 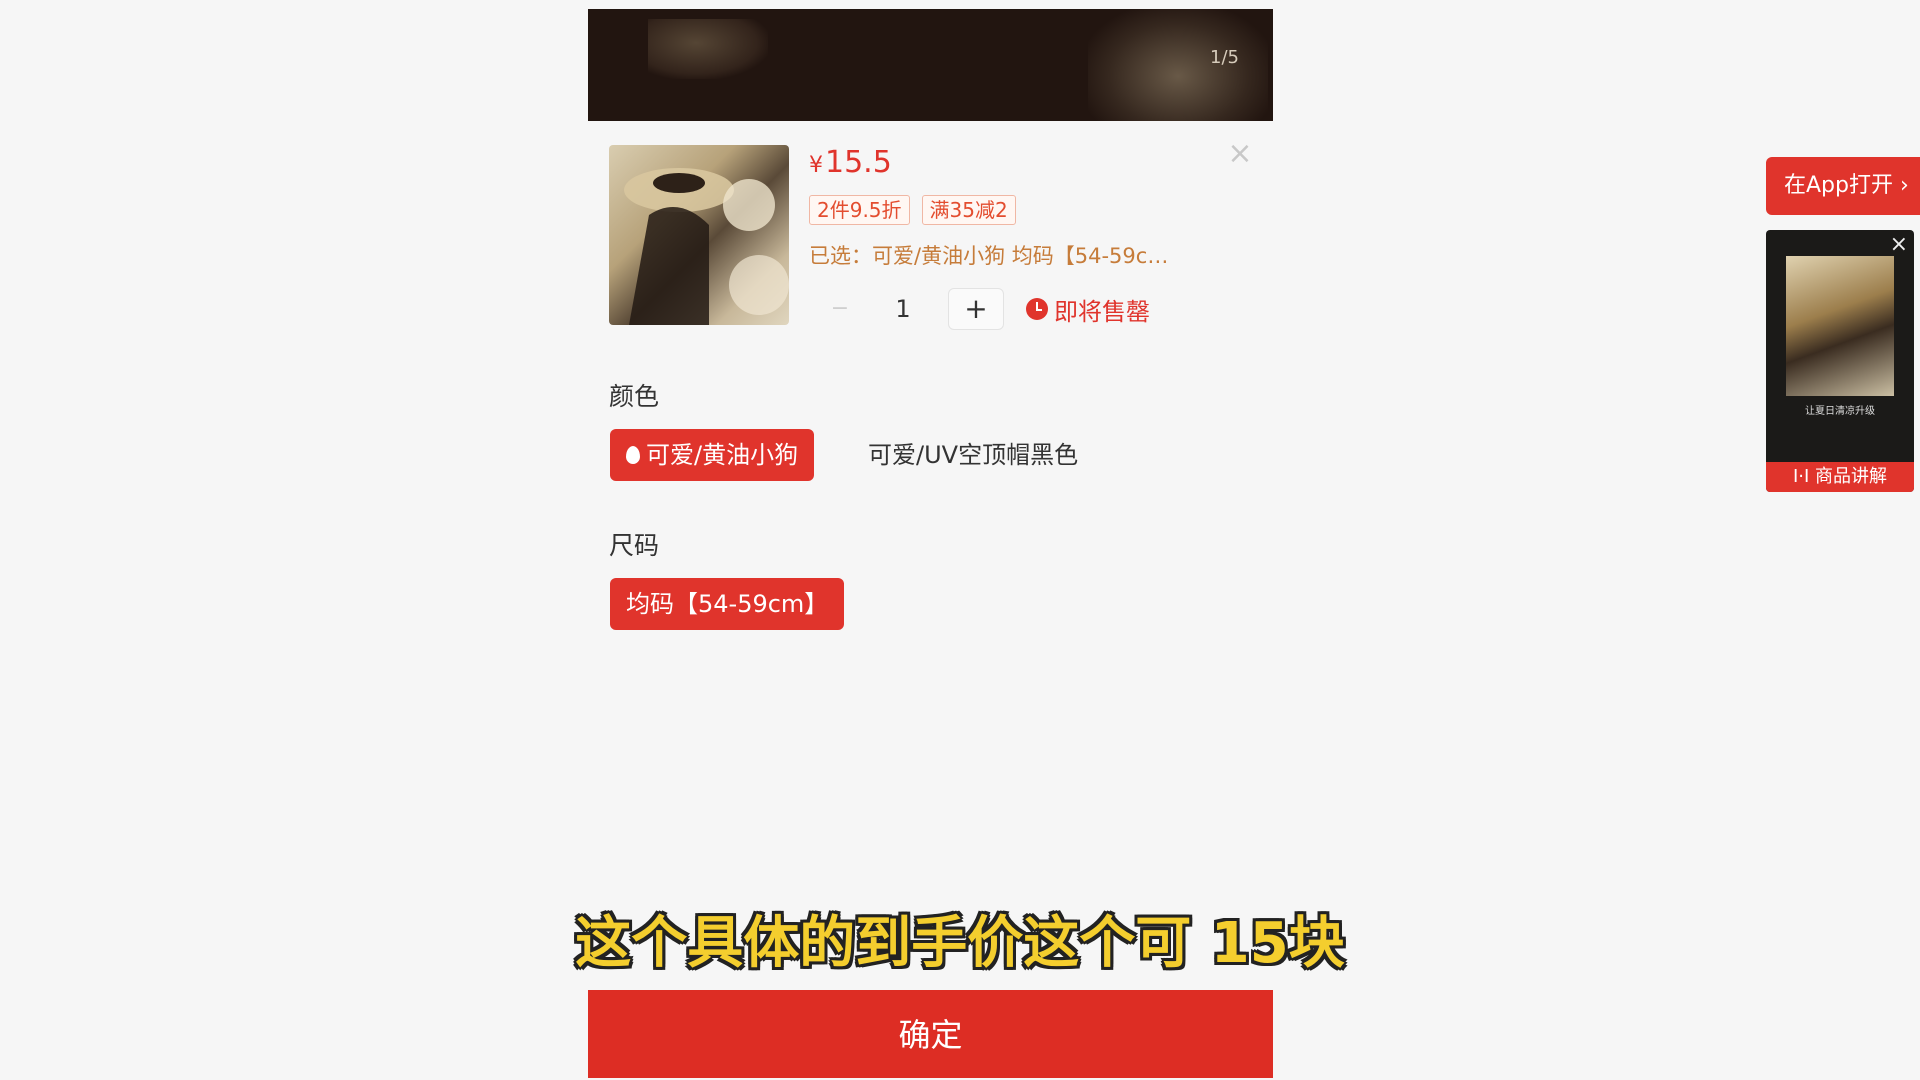 I want to click on thumbnail-photo, so click(x=706, y=246).